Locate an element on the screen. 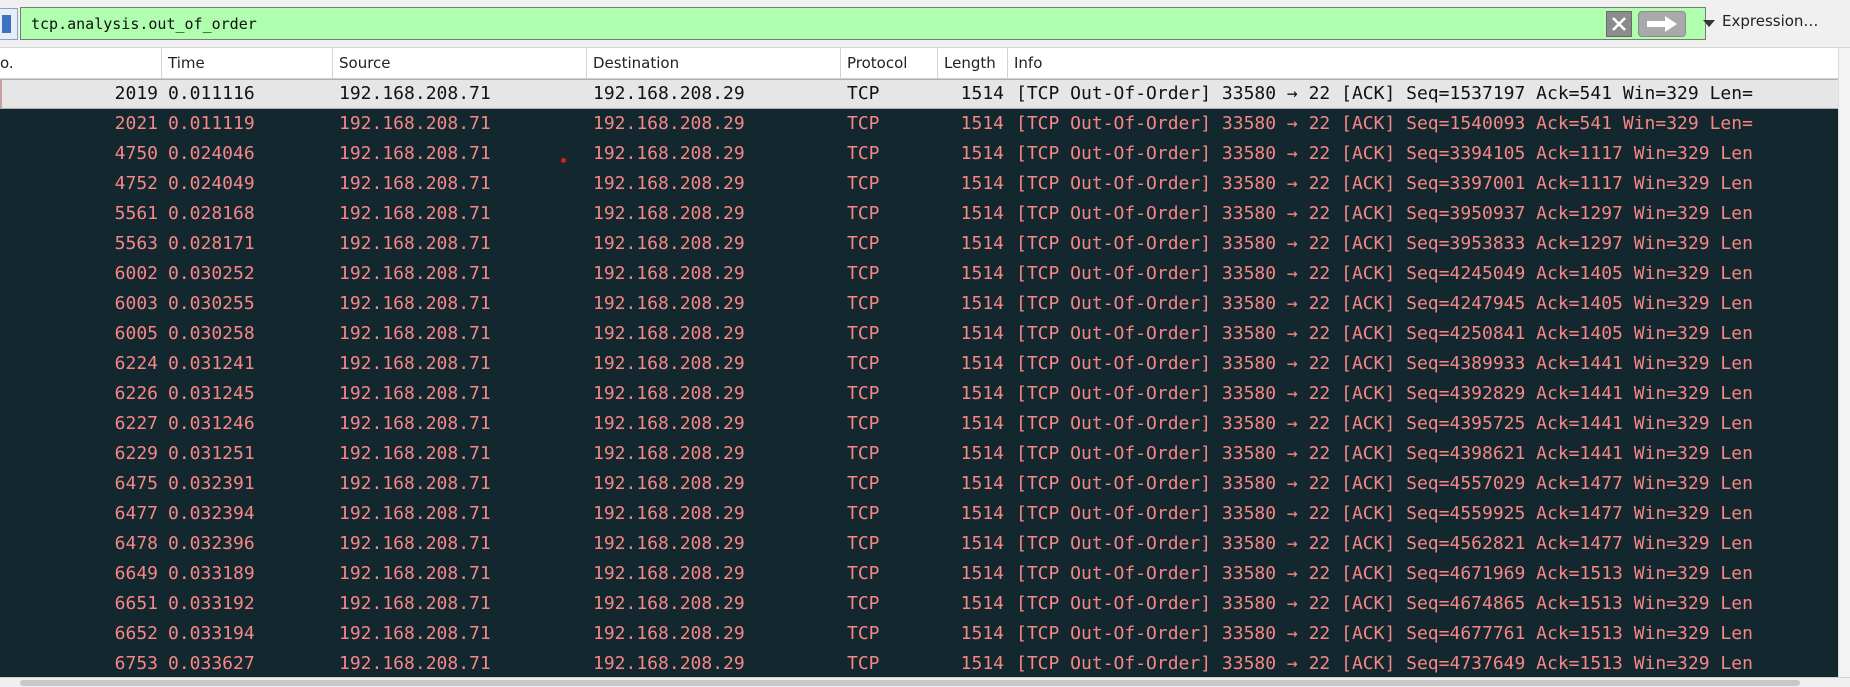 The image size is (1850, 687). packet-number: 5561 is located at coordinates (136, 213).